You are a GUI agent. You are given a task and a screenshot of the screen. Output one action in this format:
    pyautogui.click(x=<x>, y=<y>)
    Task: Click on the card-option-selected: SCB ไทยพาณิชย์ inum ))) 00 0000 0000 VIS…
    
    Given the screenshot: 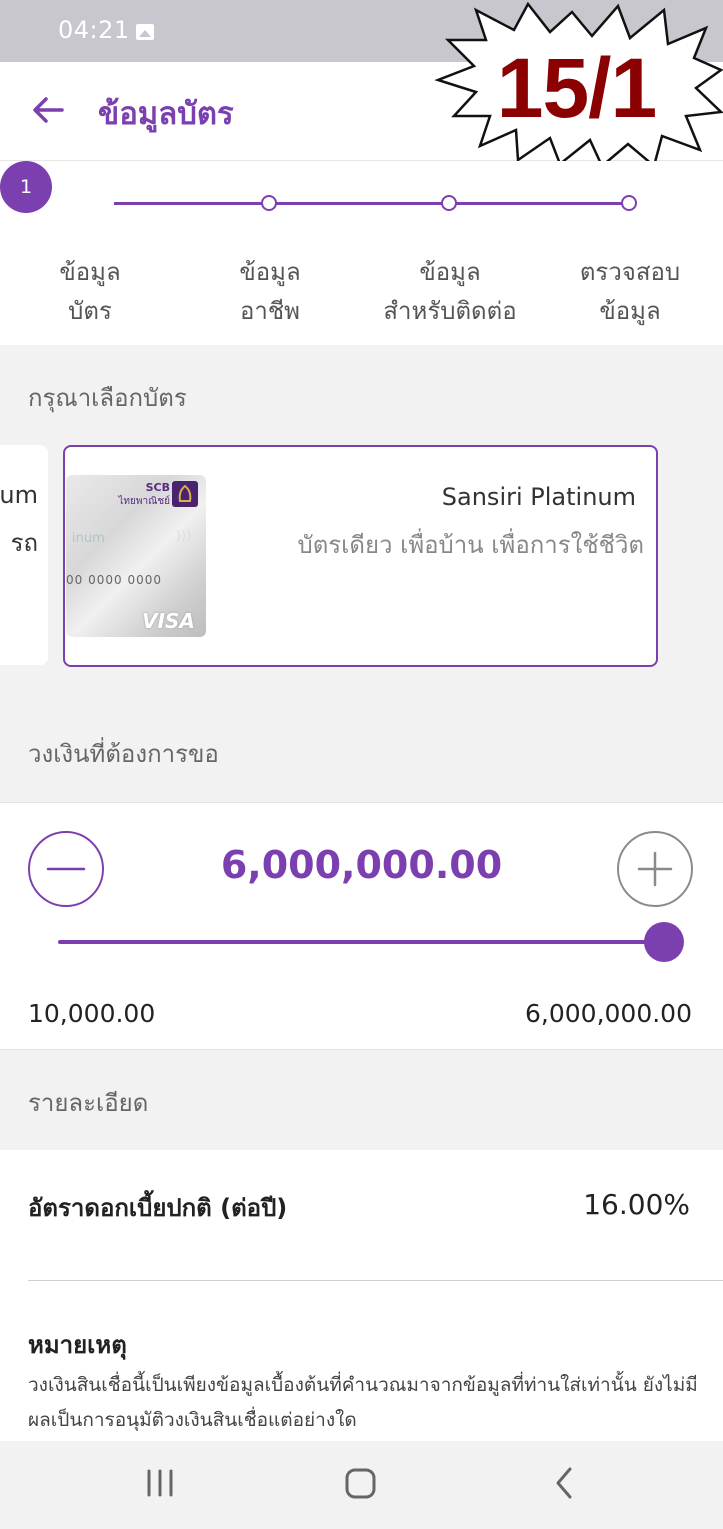 What is the action you would take?
    pyautogui.click(x=360, y=556)
    